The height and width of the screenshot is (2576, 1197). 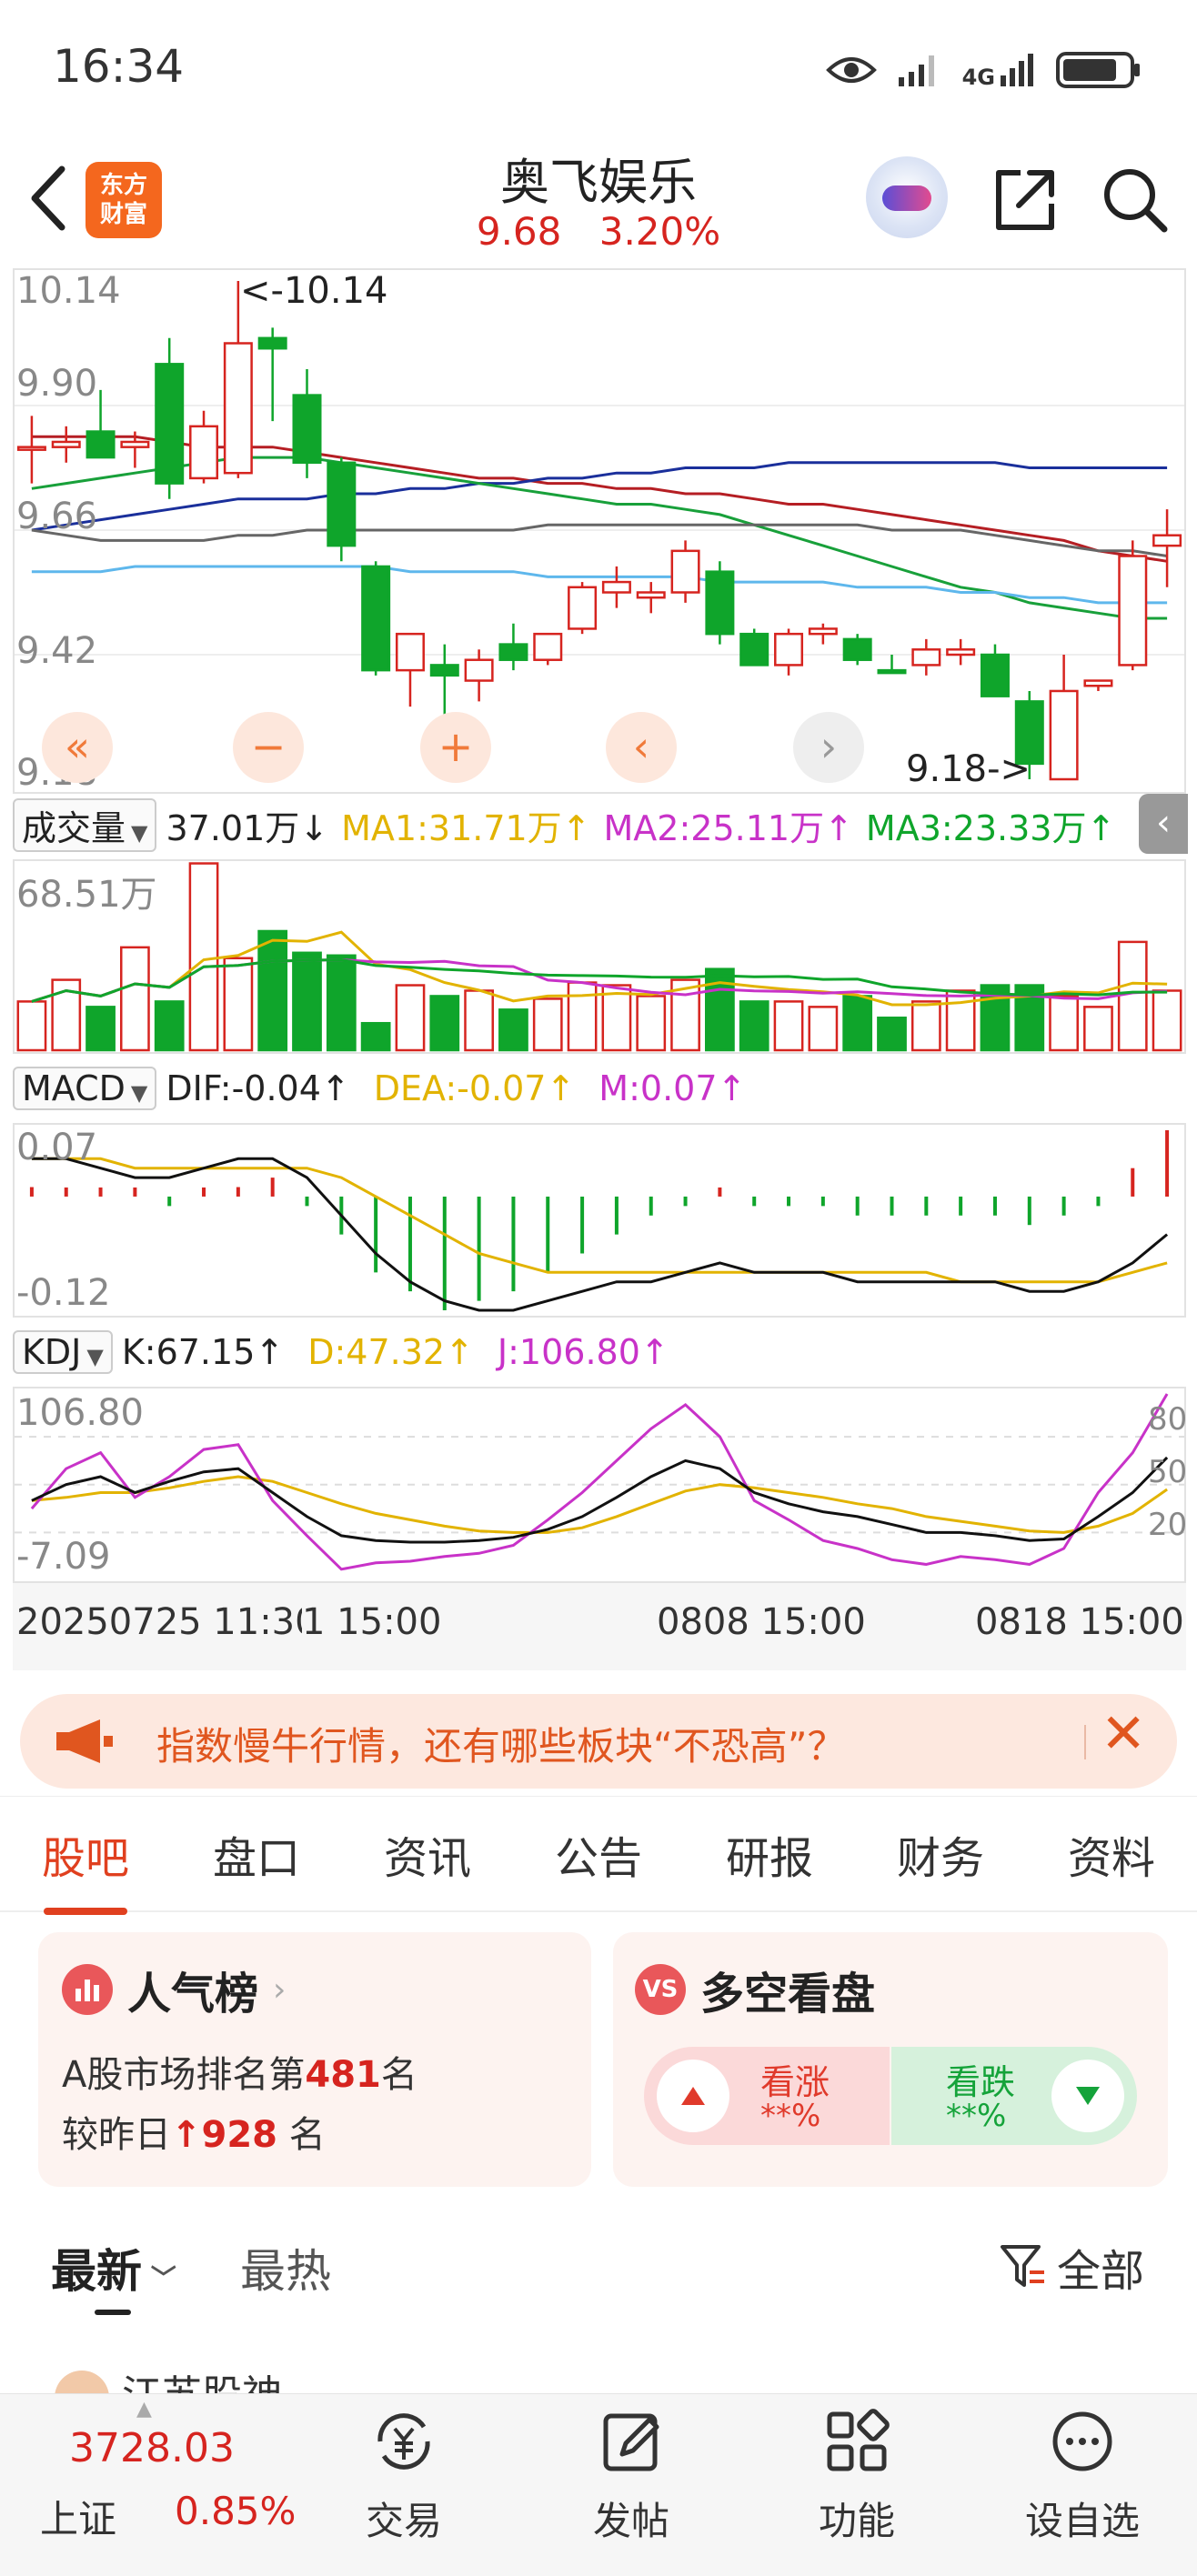 What do you see at coordinates (1082, 2521) in the screenshot?
I see `nav-add-watchlist-label: 设自选` at bounding box center [1082, 2521].